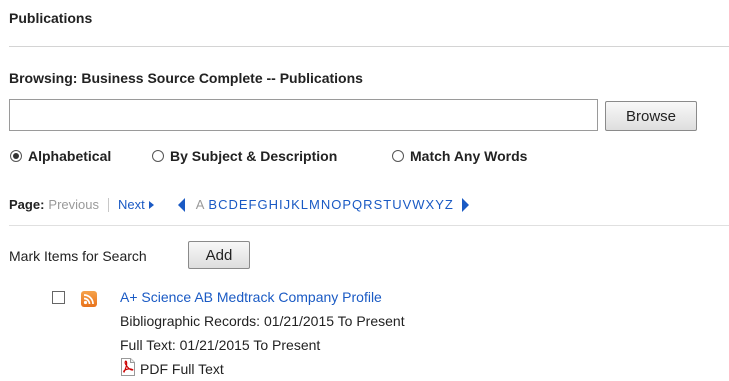 This screenshot has width=729, height=381. Describe the element at coordinates (151, 204) in the screenshot. I see `next-arrow-icon` at that location.